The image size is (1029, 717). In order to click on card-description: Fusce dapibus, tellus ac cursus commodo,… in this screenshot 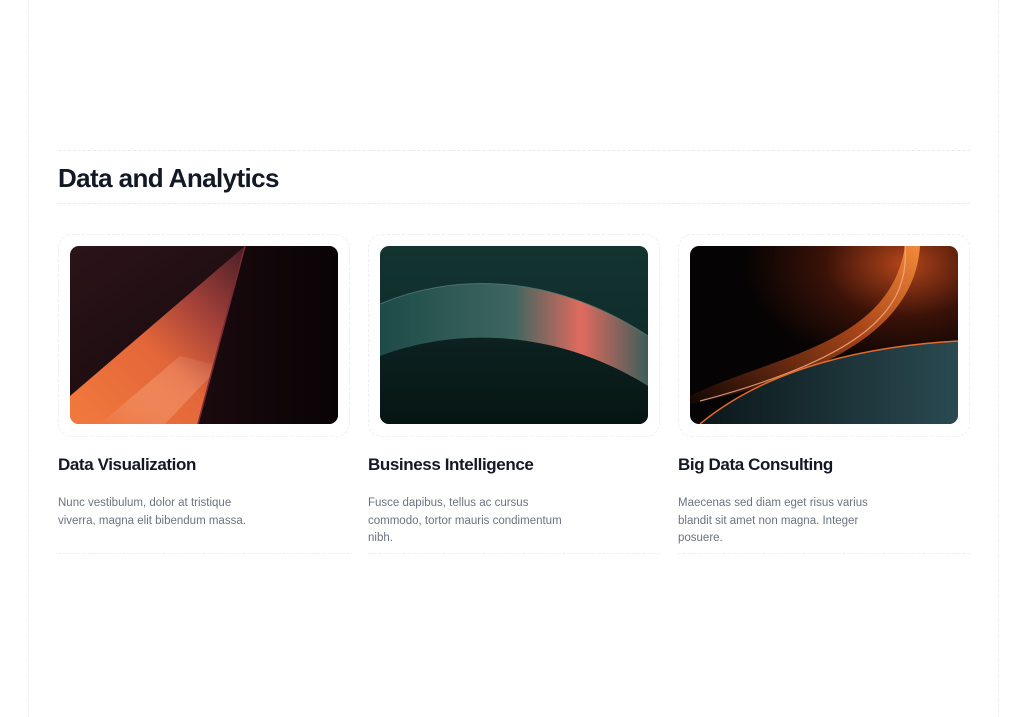, I will do `click(465, 520)`.